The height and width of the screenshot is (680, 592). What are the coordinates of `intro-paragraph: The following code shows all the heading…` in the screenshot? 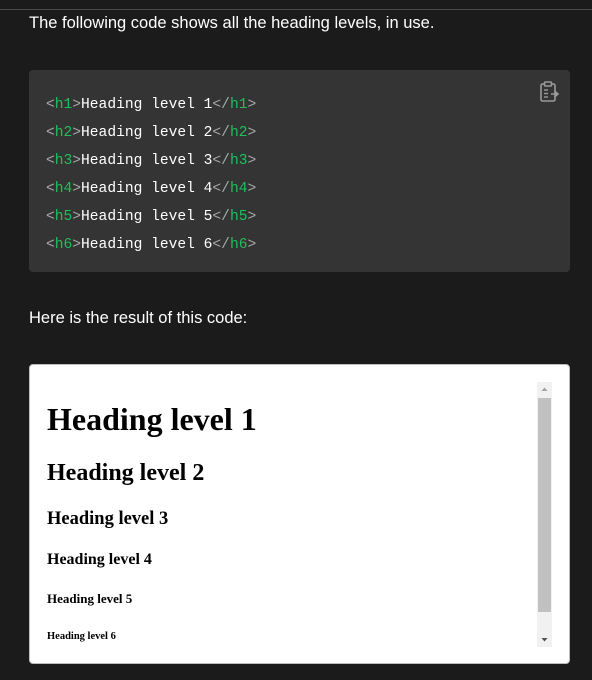 It's located at (232, 23).